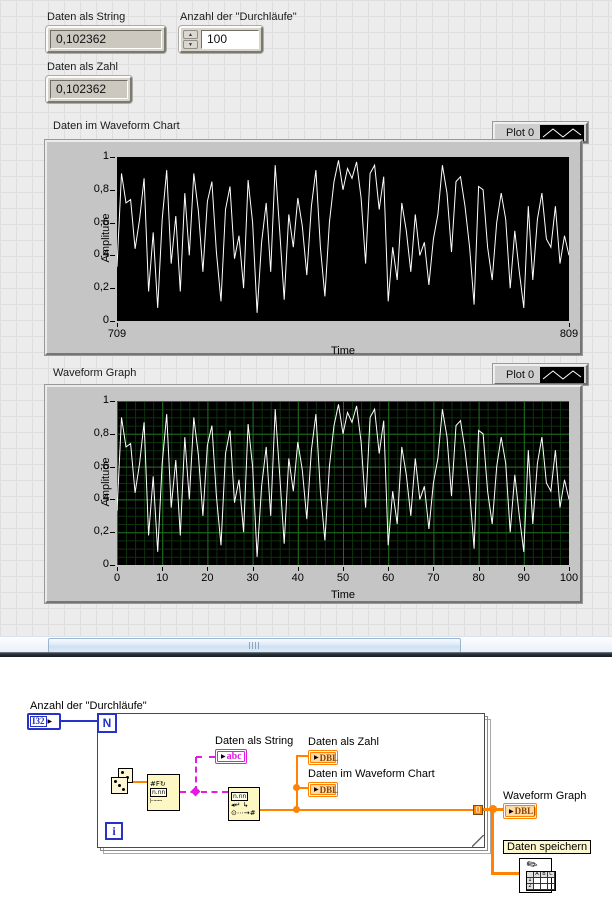 Image resolution: width=612 pixels, height=901 pixels. I want to click on dice-wire, so click(140, 782).